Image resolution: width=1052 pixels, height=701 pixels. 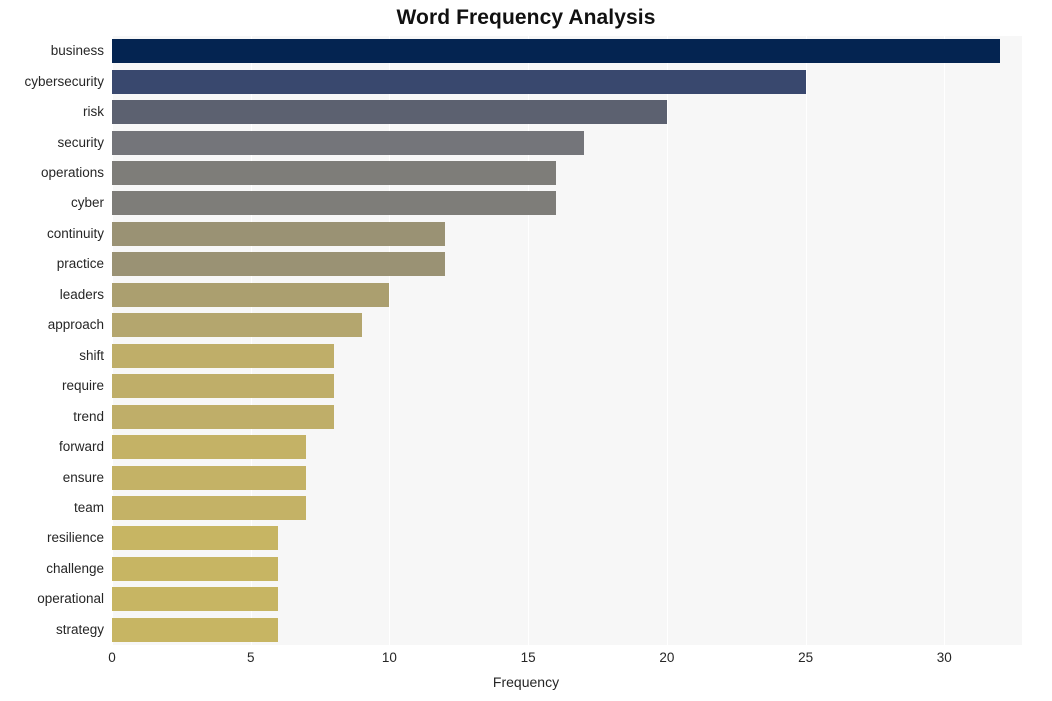 I want to click on x-axis-title: Frequency, so click(x=526, y=682).